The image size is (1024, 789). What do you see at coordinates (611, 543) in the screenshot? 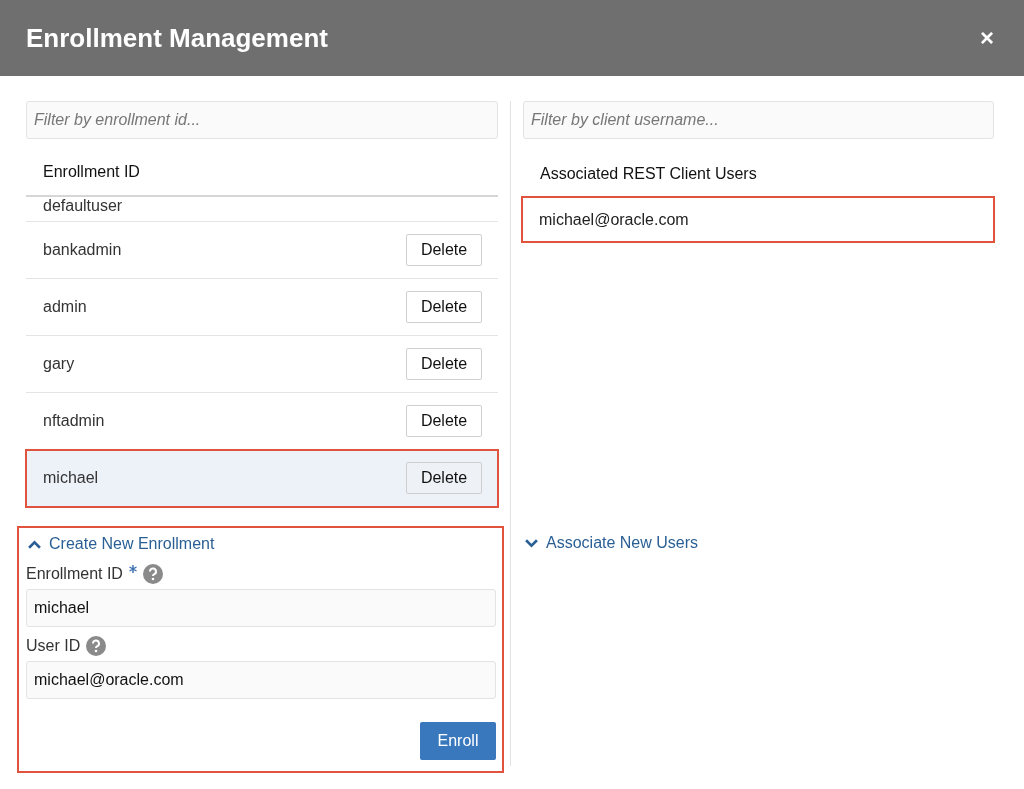
I see `associate-users-toggle: Associate New Users` at bounding box center [611, 543].